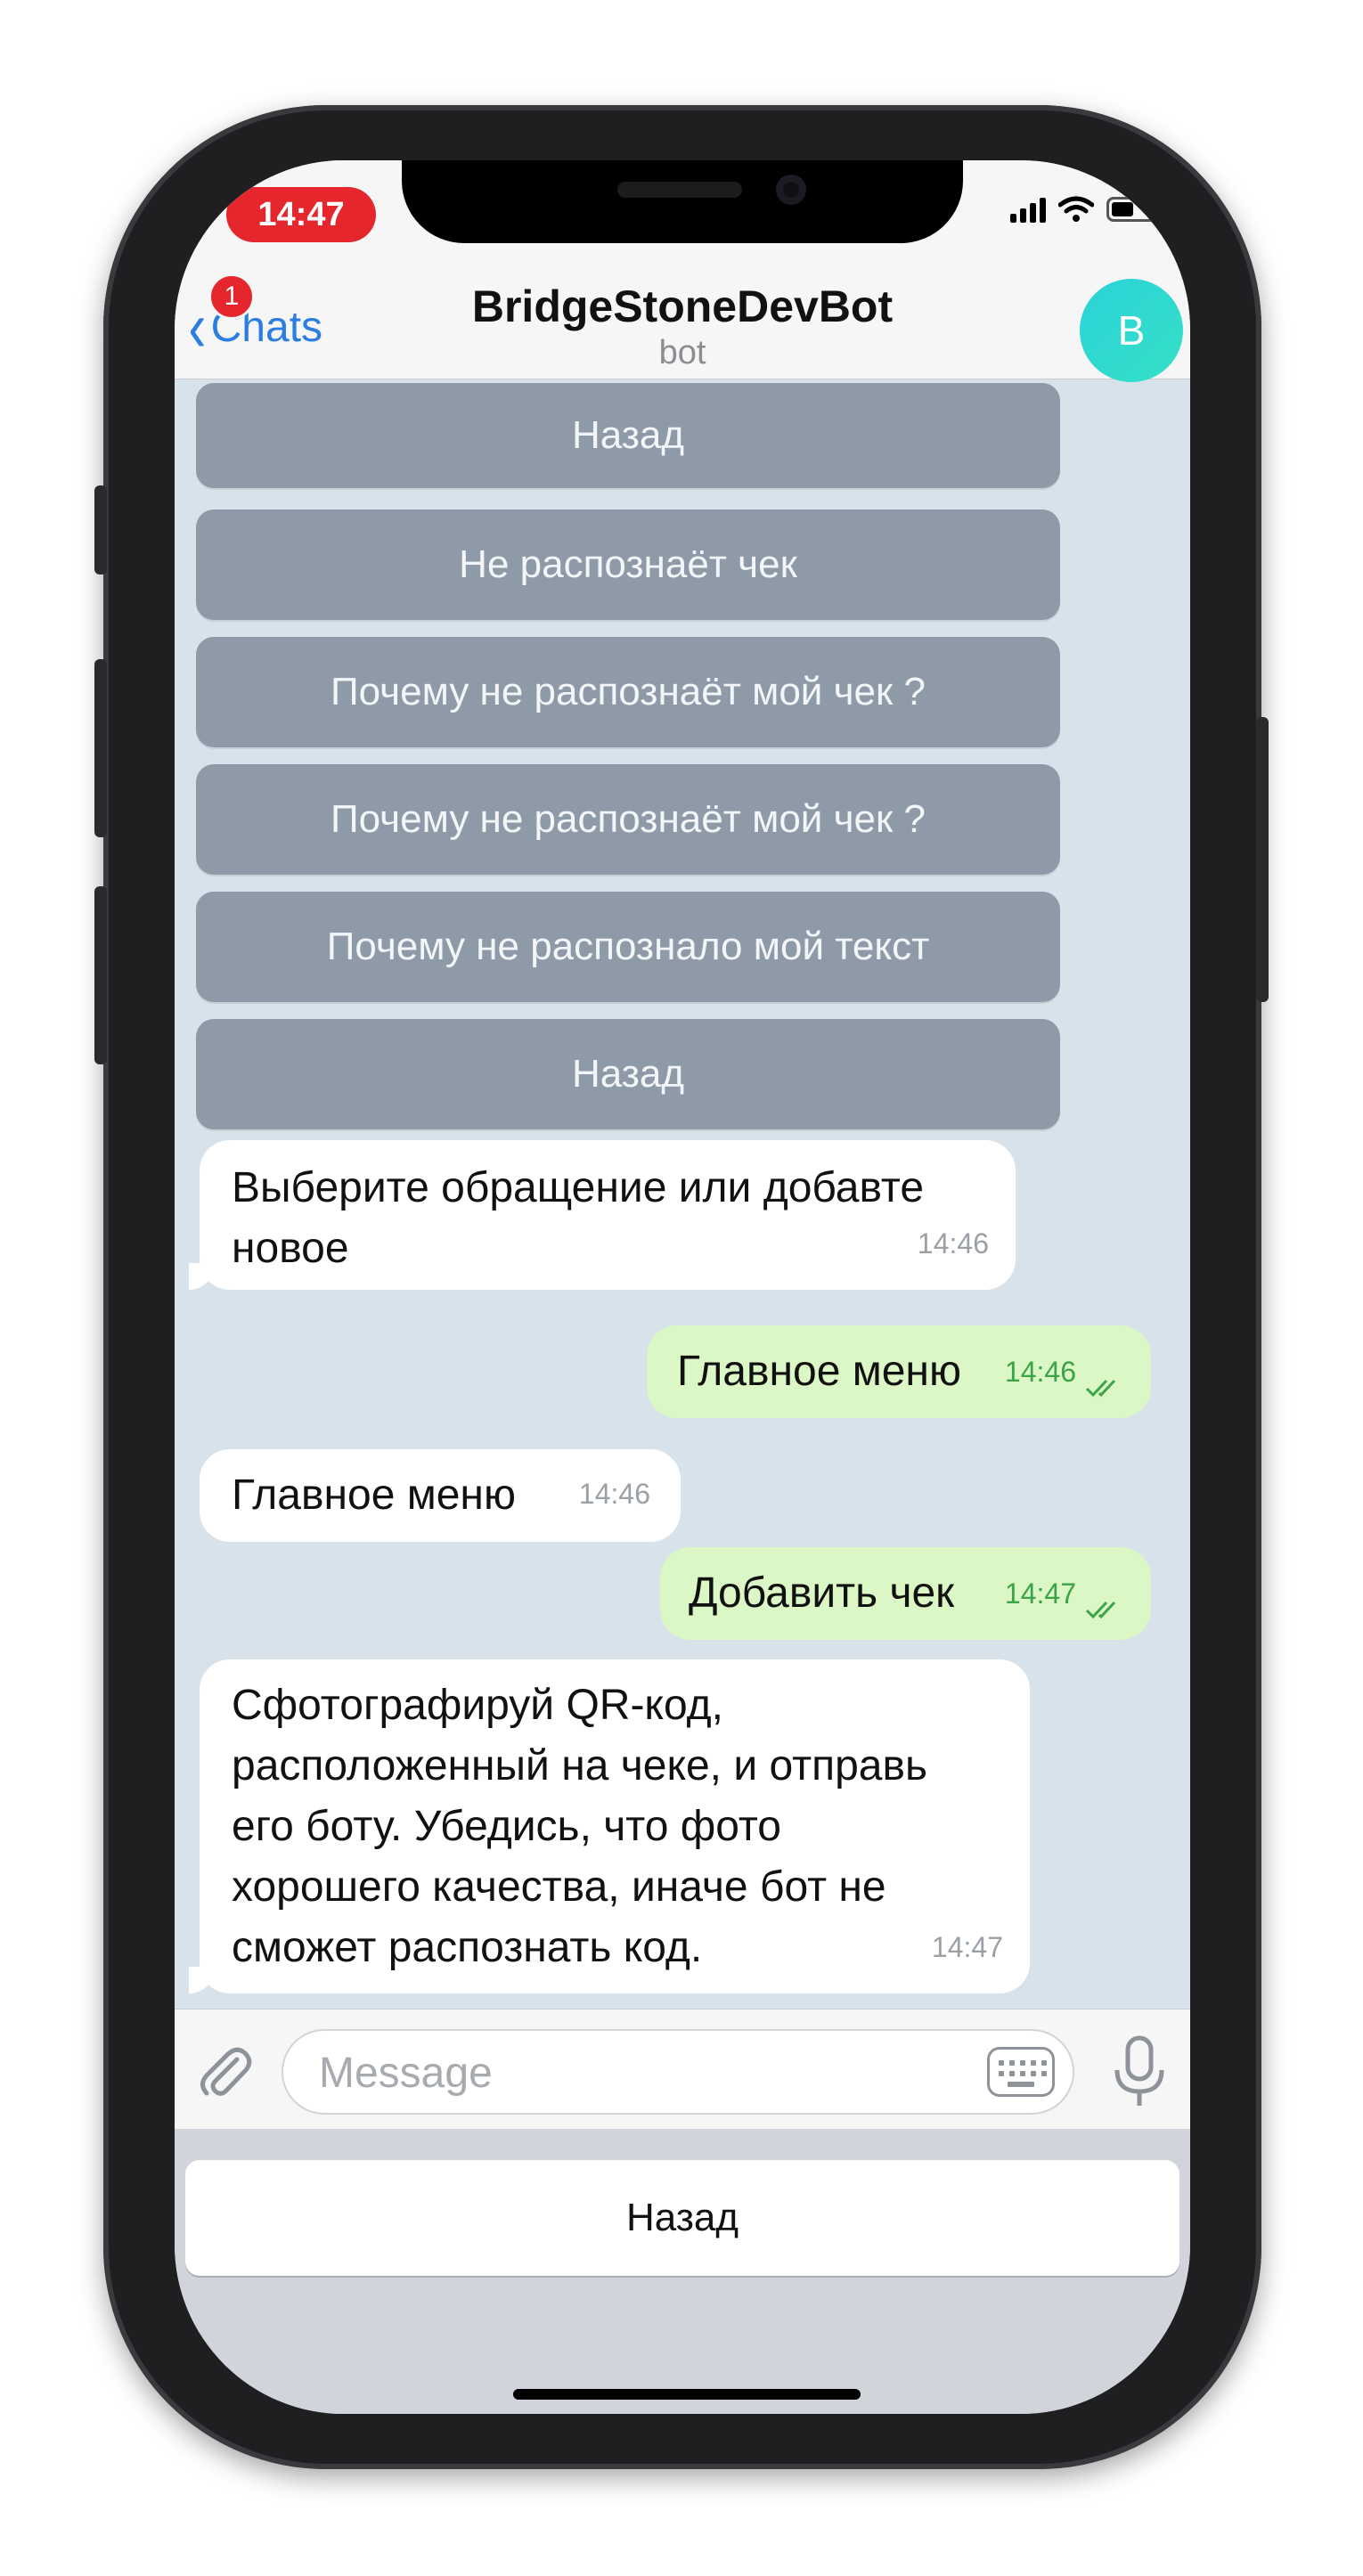  Describe the element at coordinates (1262, 859) in the screenshot. I see `power-button` at that location.